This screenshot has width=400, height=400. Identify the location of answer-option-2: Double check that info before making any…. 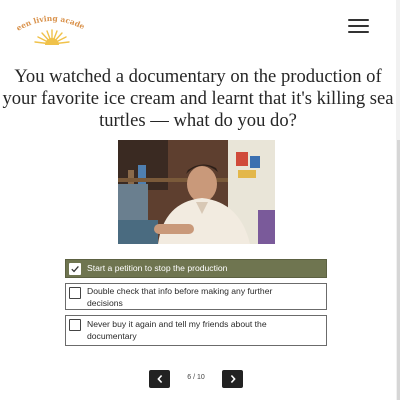
(196, 296).